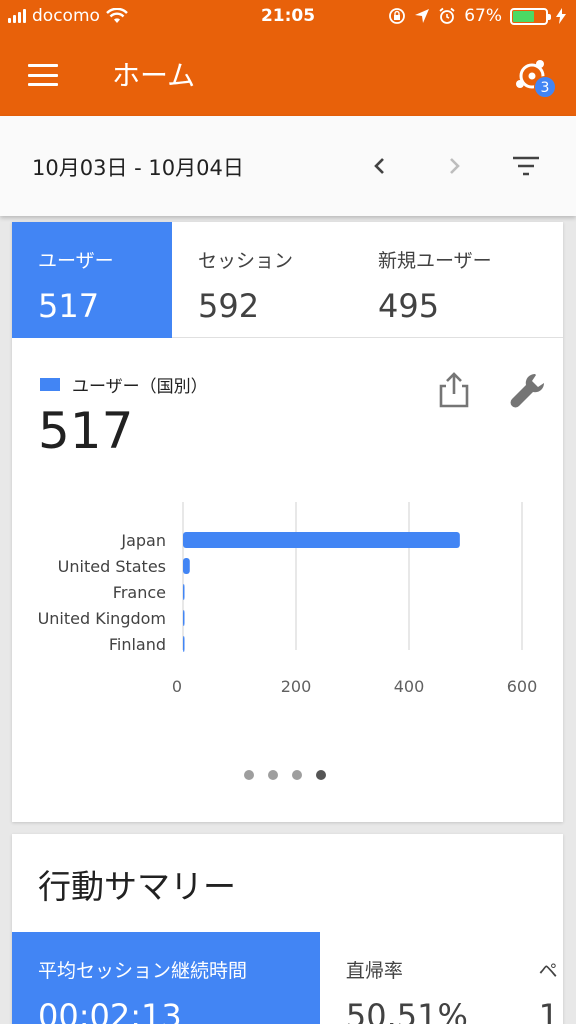 This screenshot has width=576, height=1024. Describe the element at coordinates (138, 167) in the screenshot. I see `date-range: 10月03日 - 10月04日` at that location.